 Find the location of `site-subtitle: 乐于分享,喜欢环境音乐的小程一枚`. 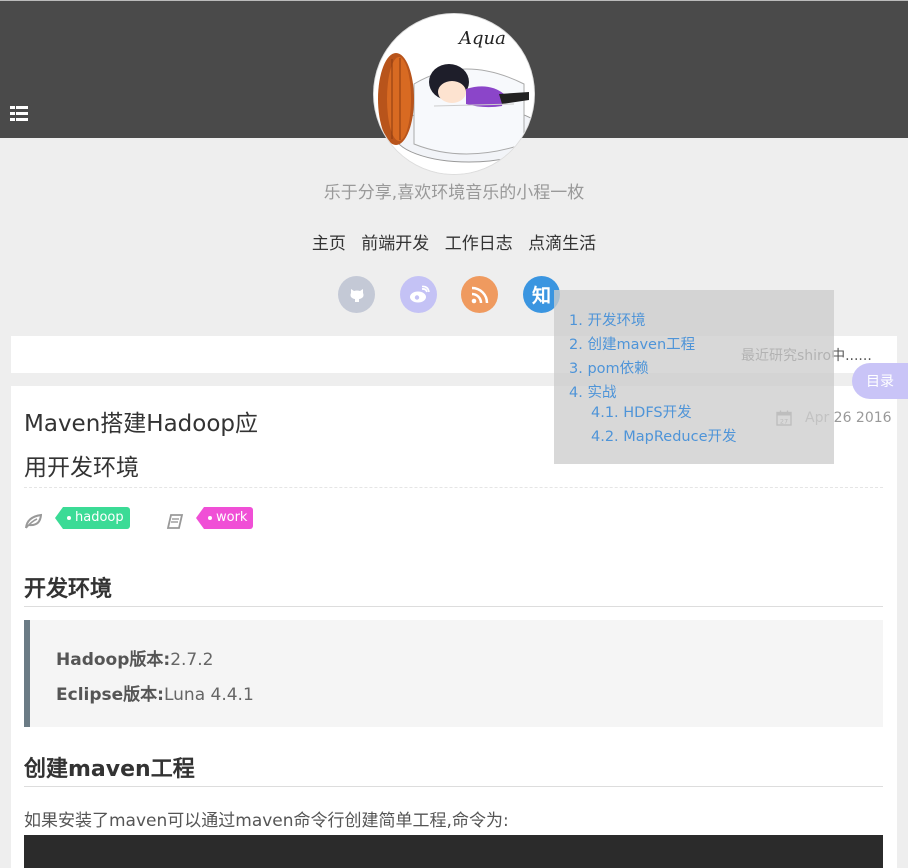

site-subtitle: 乐于分享,喜欢环境音乐的小程一枚 is located at coordinates (454, 193).